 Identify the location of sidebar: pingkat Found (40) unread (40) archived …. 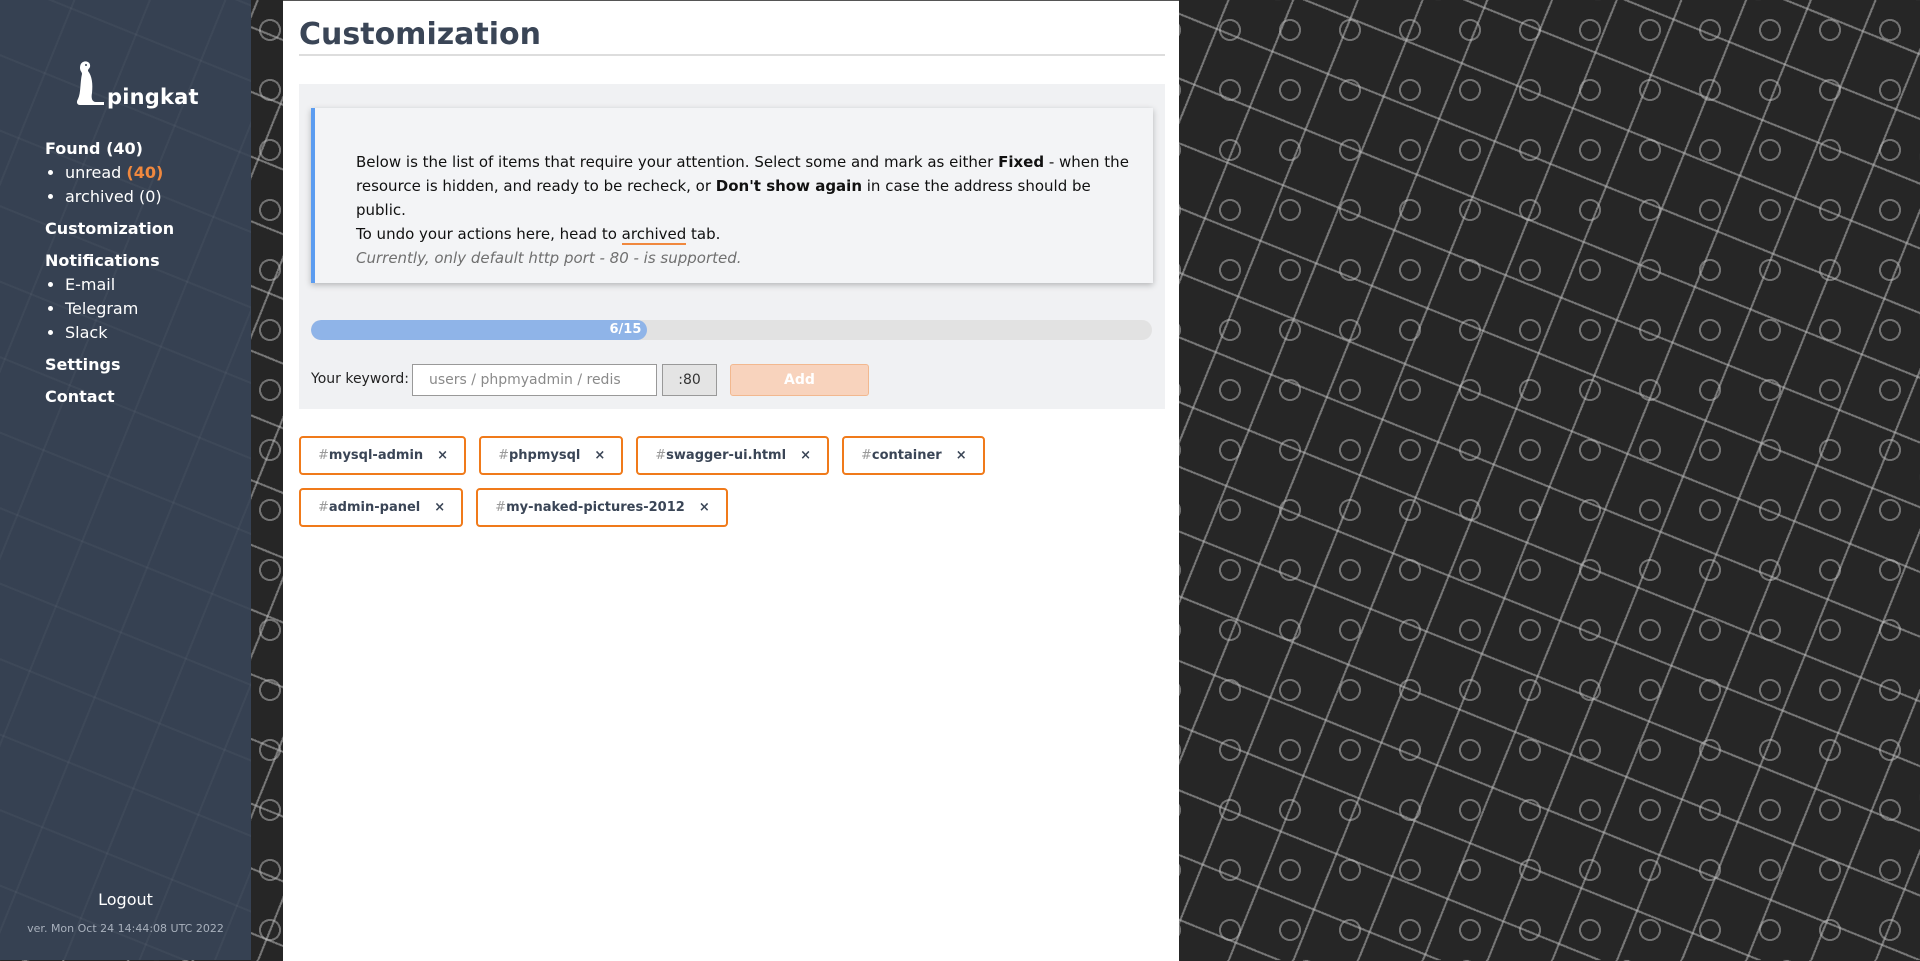
(125, 480).